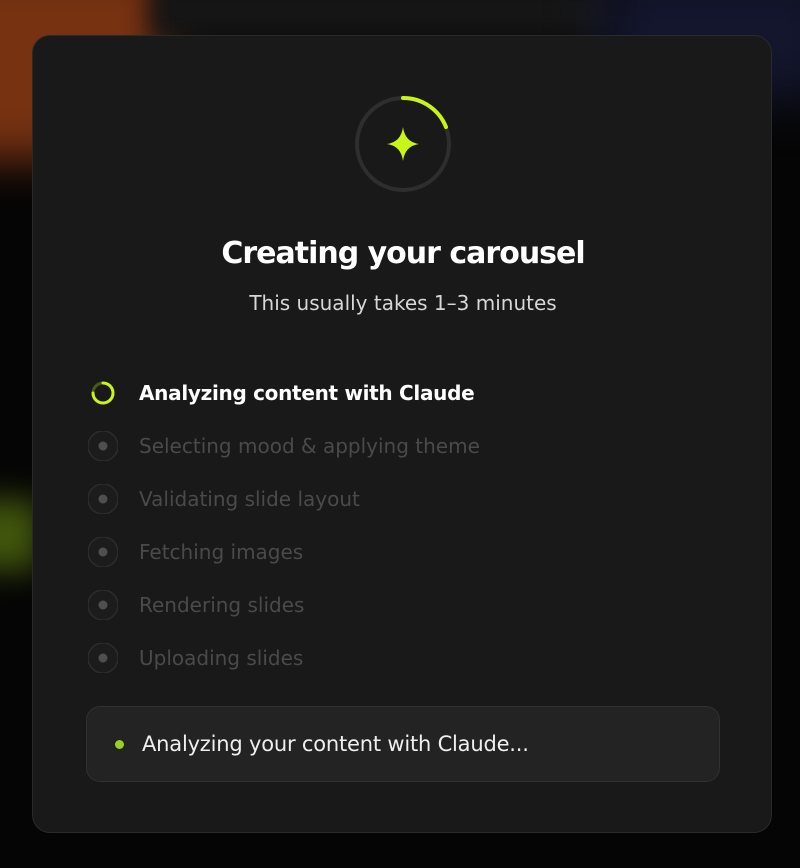 This screenshot has width=800, height=868. I want to click on step-label: Uploading slides, so click(221, 657).